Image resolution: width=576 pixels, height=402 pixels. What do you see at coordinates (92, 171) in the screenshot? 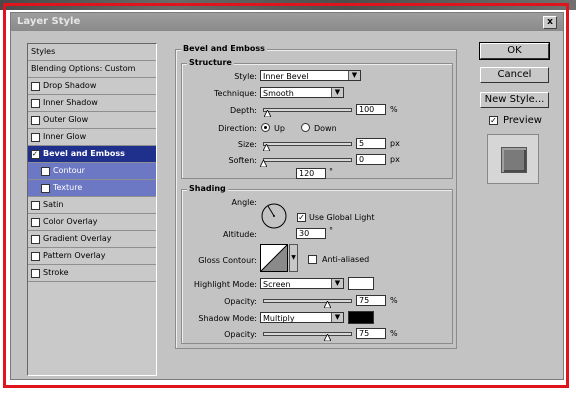
I see `style-item-contour: Contour` at bounding box center [92, 171].